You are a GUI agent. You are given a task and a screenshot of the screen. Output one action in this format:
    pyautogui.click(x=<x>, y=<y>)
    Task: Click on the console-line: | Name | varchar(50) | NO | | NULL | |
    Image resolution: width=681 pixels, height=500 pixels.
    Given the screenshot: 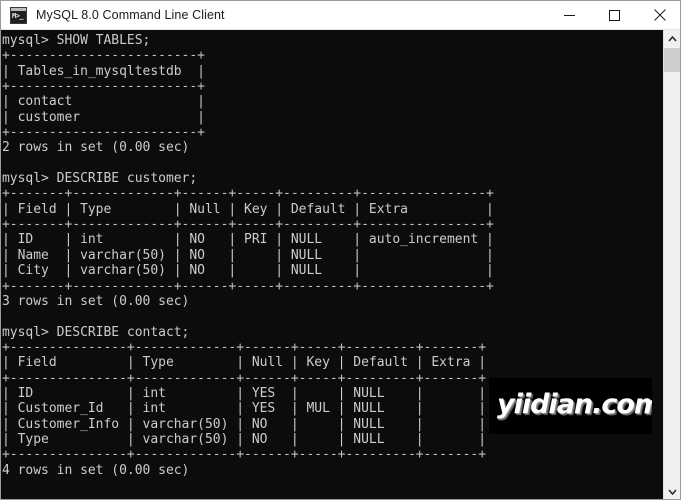 What is the action you would take?
    pyautogui.click(x=248, y=255)
    